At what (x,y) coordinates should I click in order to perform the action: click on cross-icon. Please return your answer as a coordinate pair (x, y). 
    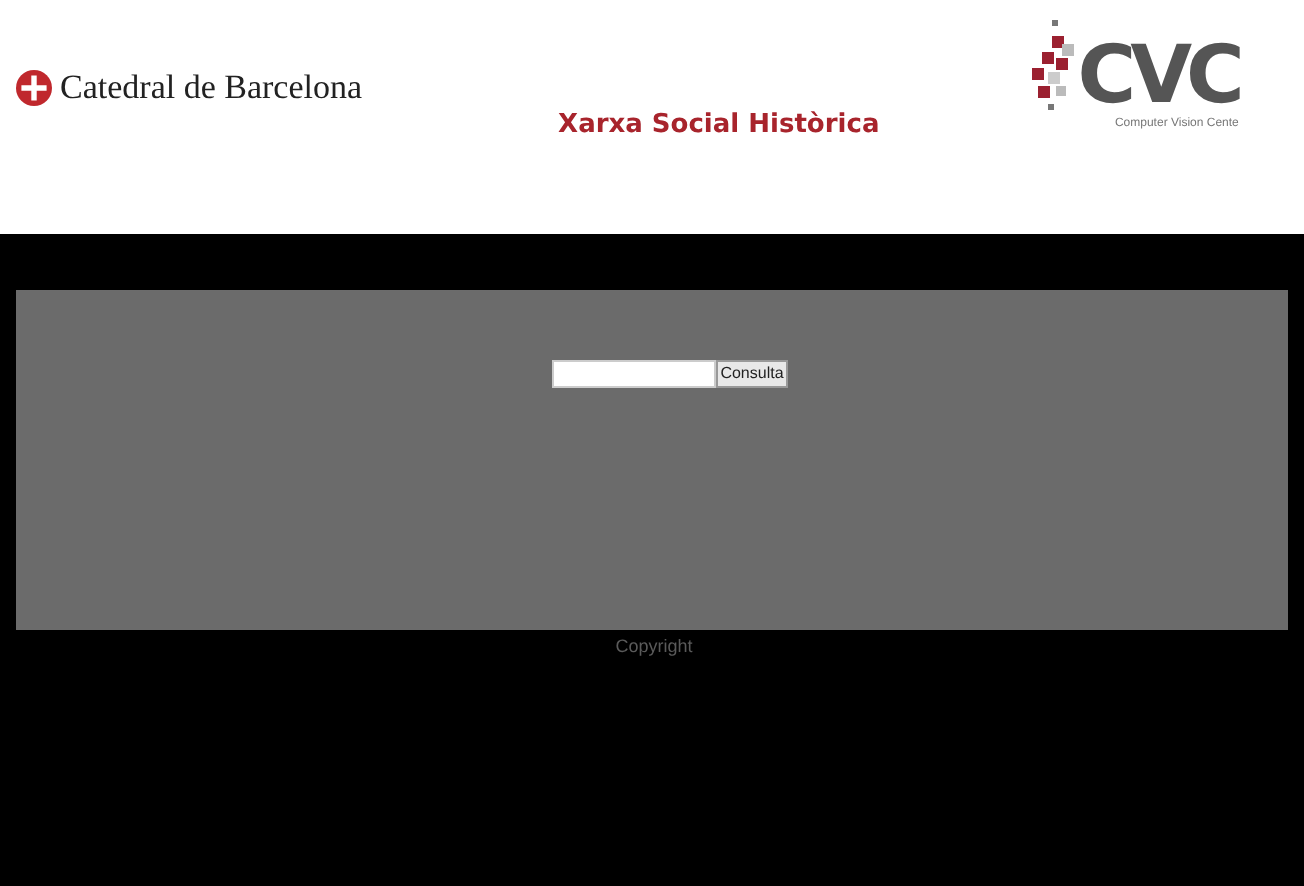
    Looking at the image, I should click on (34, 88).